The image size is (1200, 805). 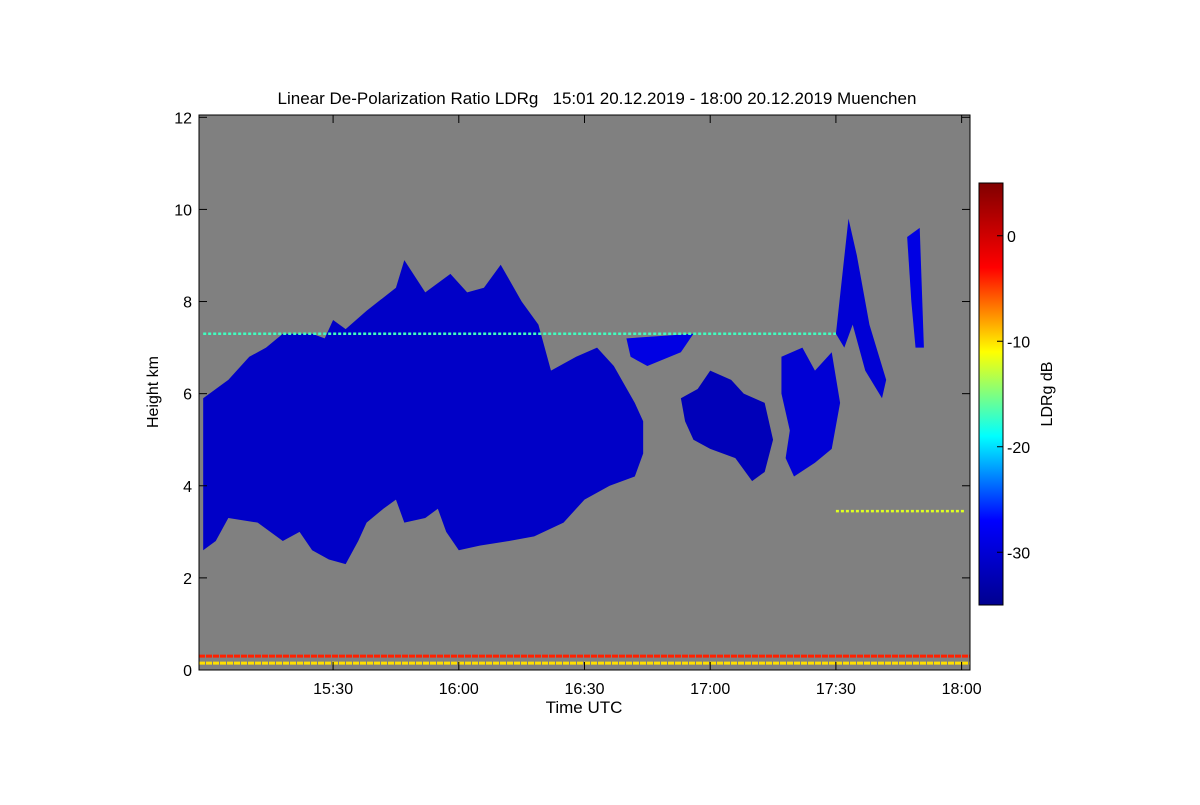 What do you see at coordinates (183, 210) in the screenshot?
I see `y-tick-label: 10` at bounding box center [183, 210].